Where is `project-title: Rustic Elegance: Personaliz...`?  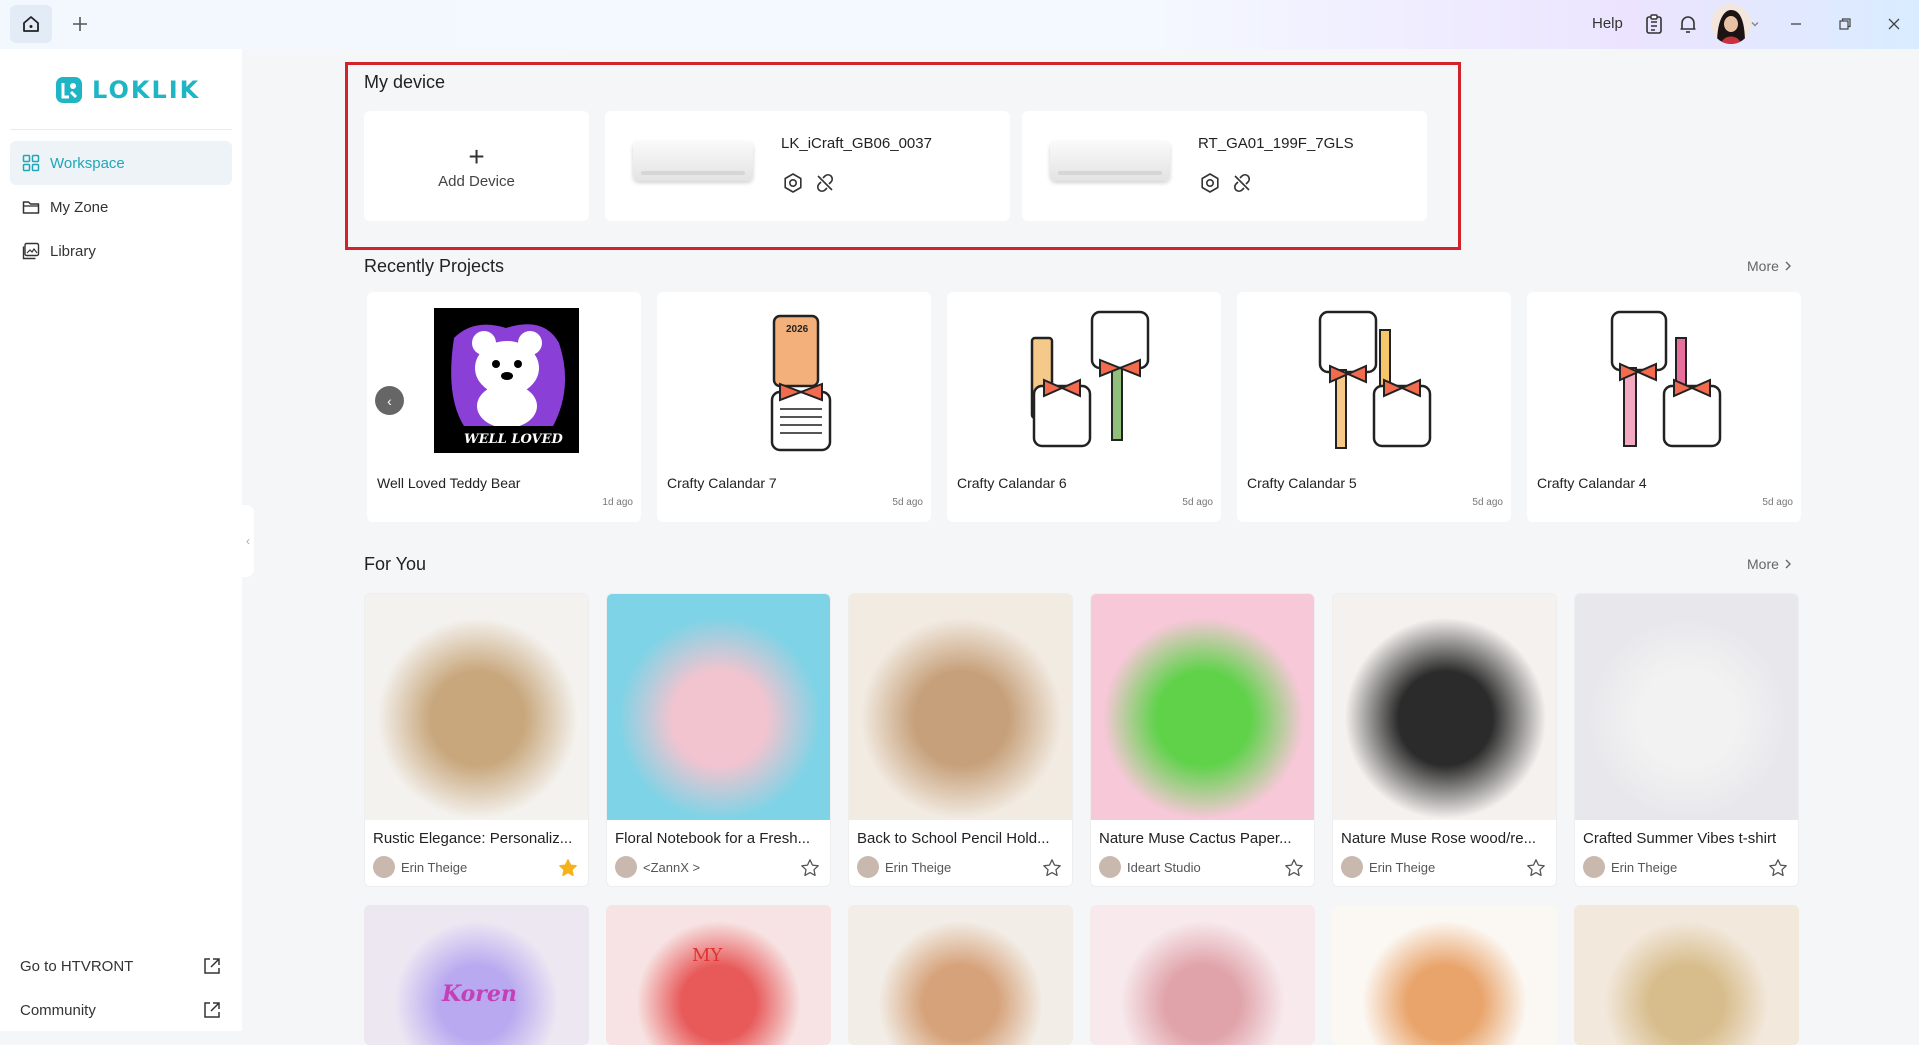
project-title: Rustic Elegance: Personaliz... is located at coordinates (473, 838).